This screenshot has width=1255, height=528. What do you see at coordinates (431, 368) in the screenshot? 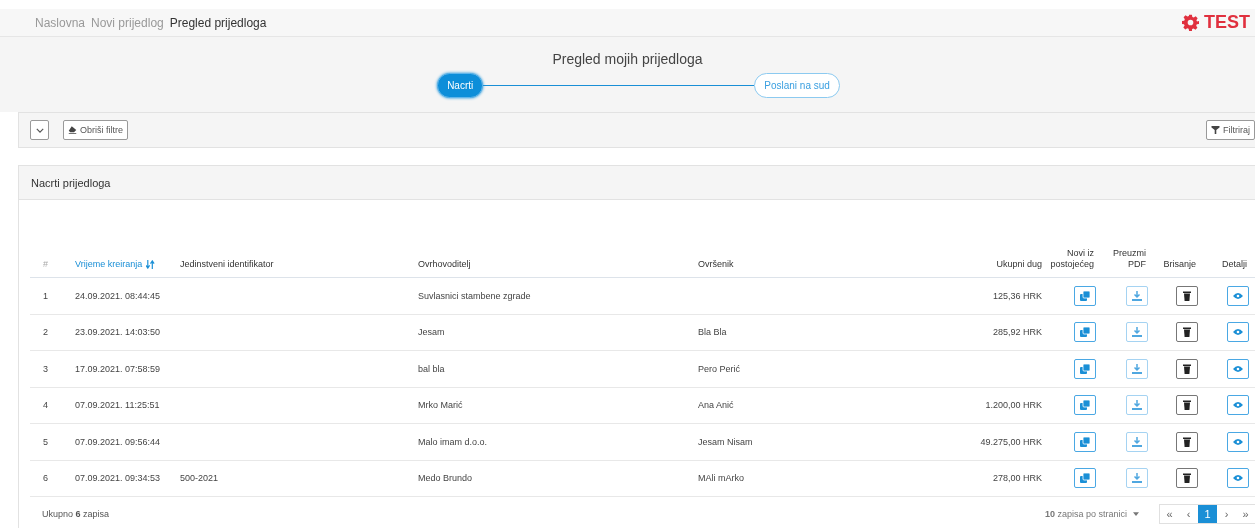
I see `table-cell: bal bla` at bounding box center [431, 368].